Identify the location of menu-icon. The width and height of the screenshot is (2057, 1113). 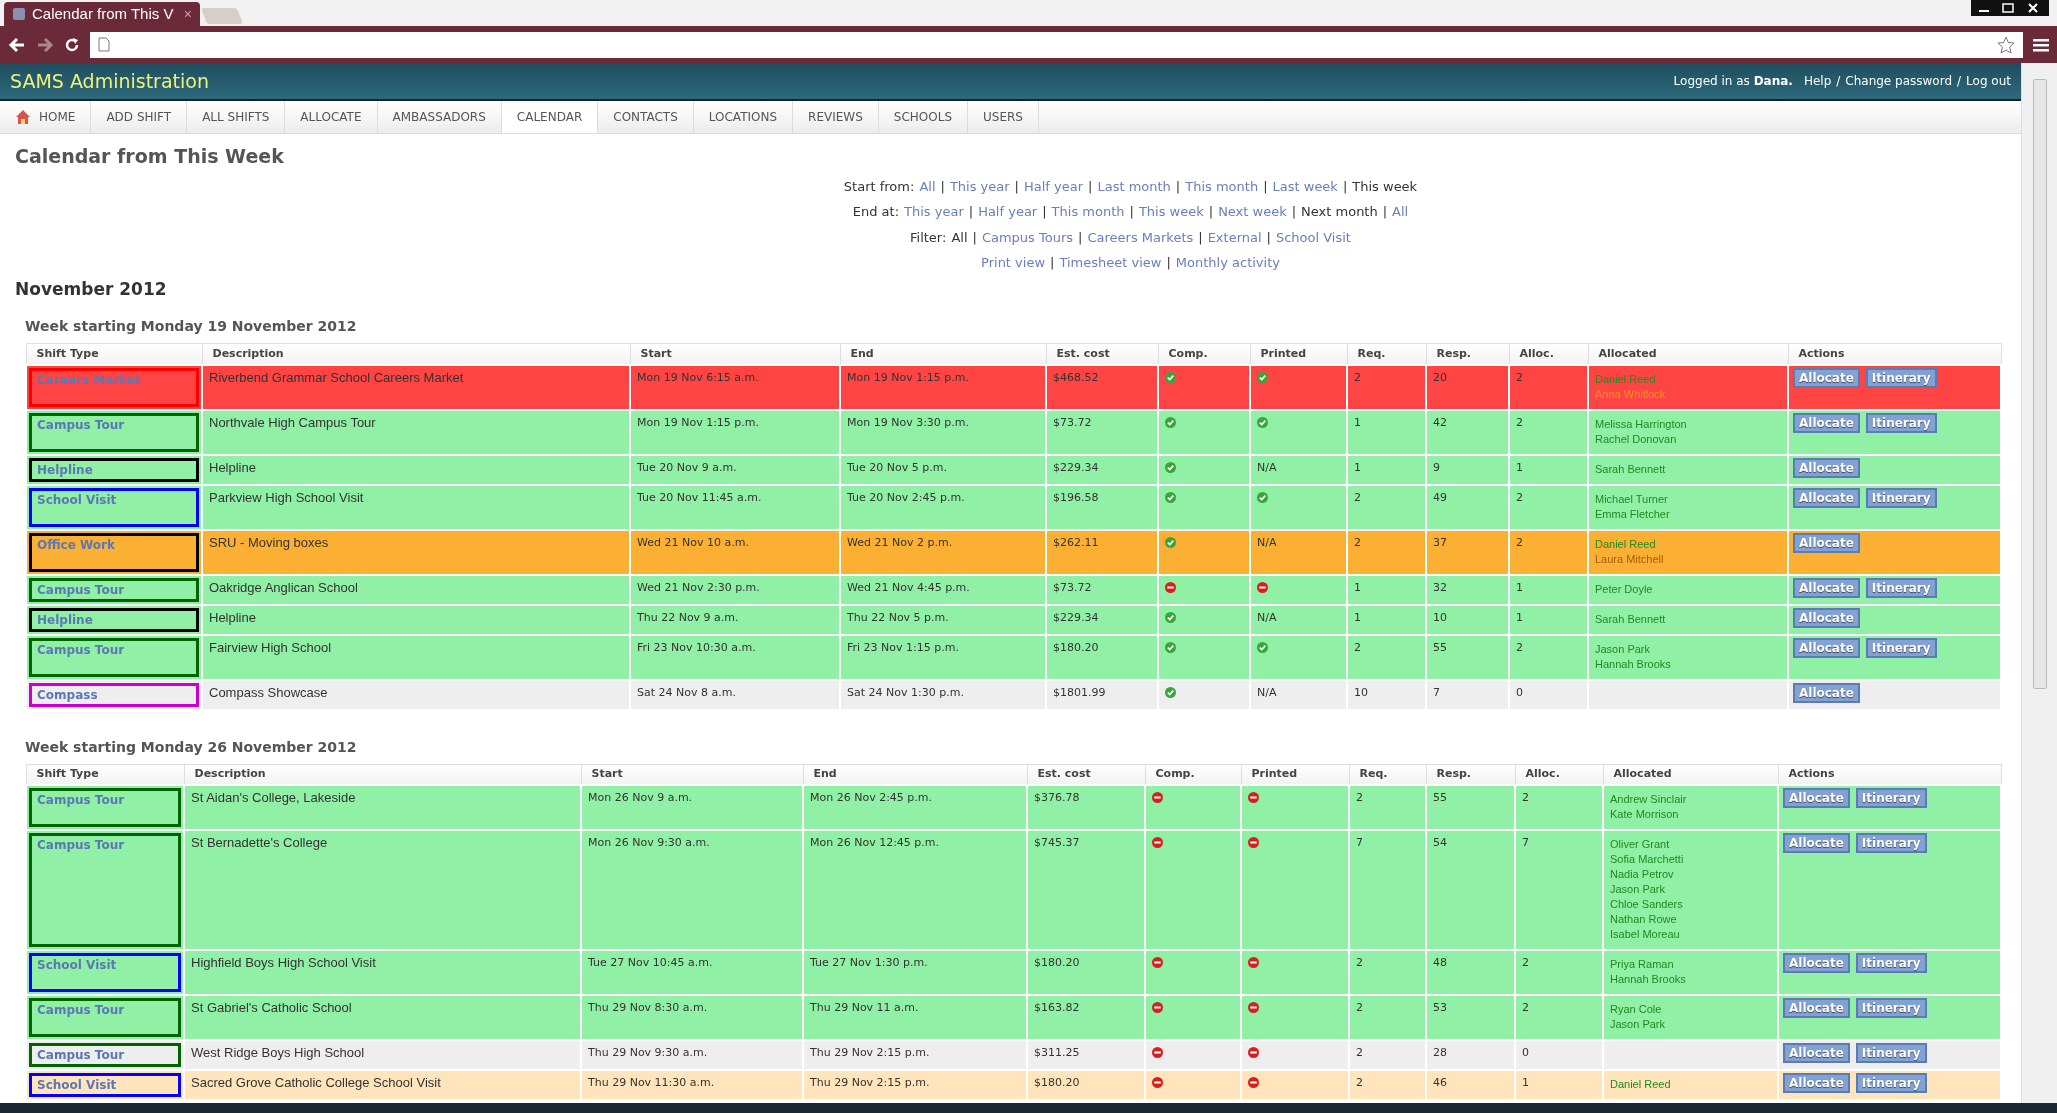
(2041, 44).